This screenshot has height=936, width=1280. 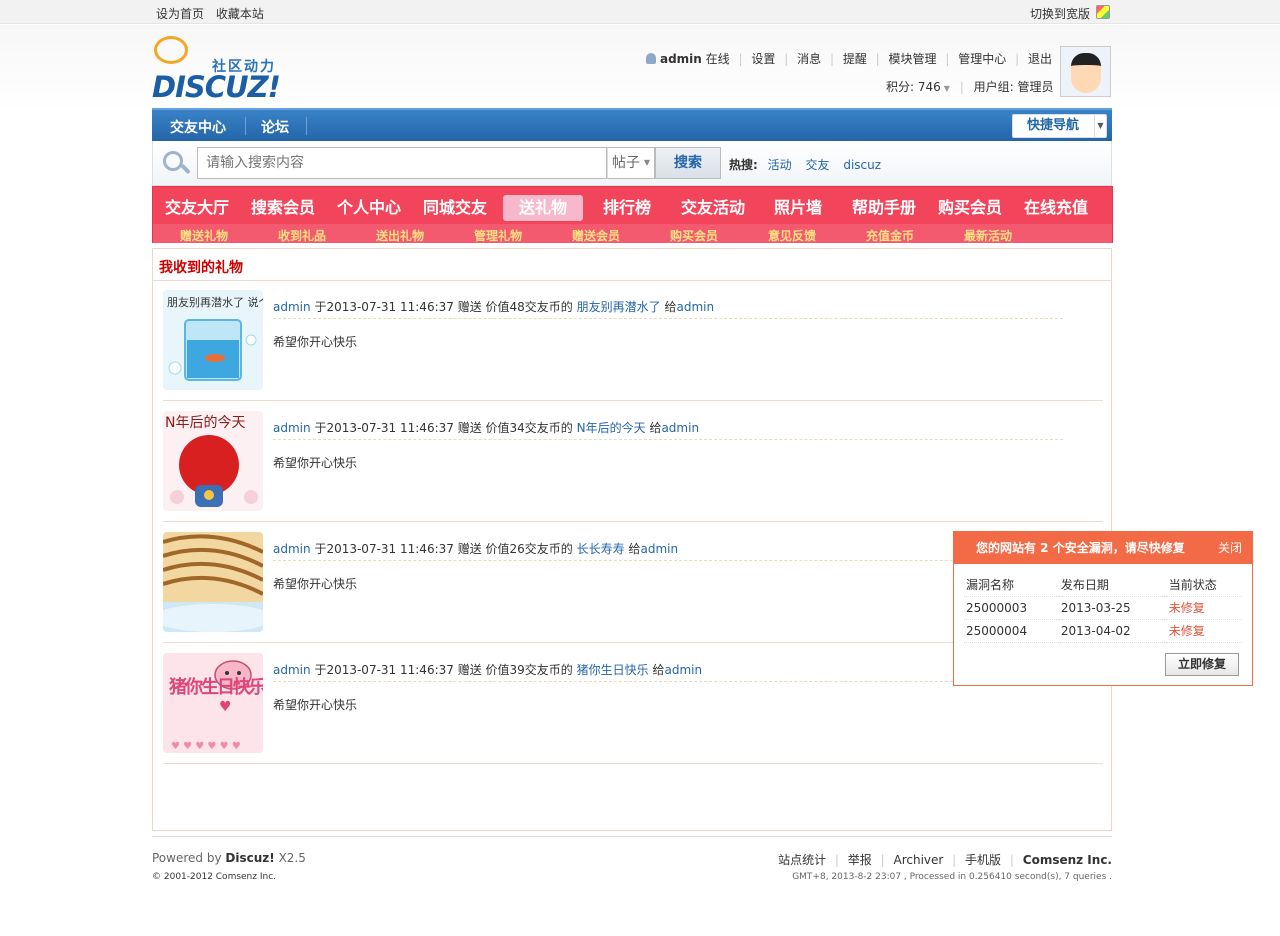 What do you see at coordinates (1103, 548) in the screenshot?
I see `popup-header: 您的网站有 2 个安全漏洞，请尽快修复 关闭` at bounding box center [1103, 548].